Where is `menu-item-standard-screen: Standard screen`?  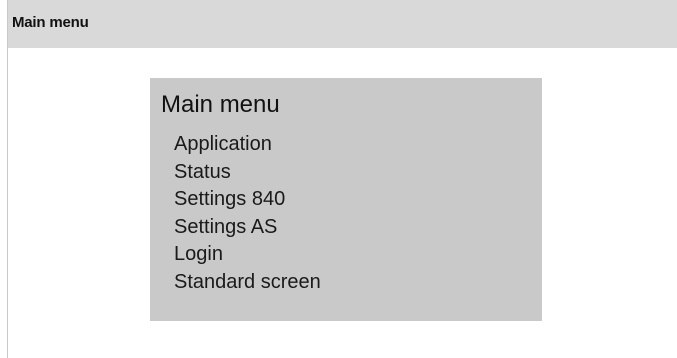
menu-item-standard-screen: Standard screen is located at coordinates (247, 283).